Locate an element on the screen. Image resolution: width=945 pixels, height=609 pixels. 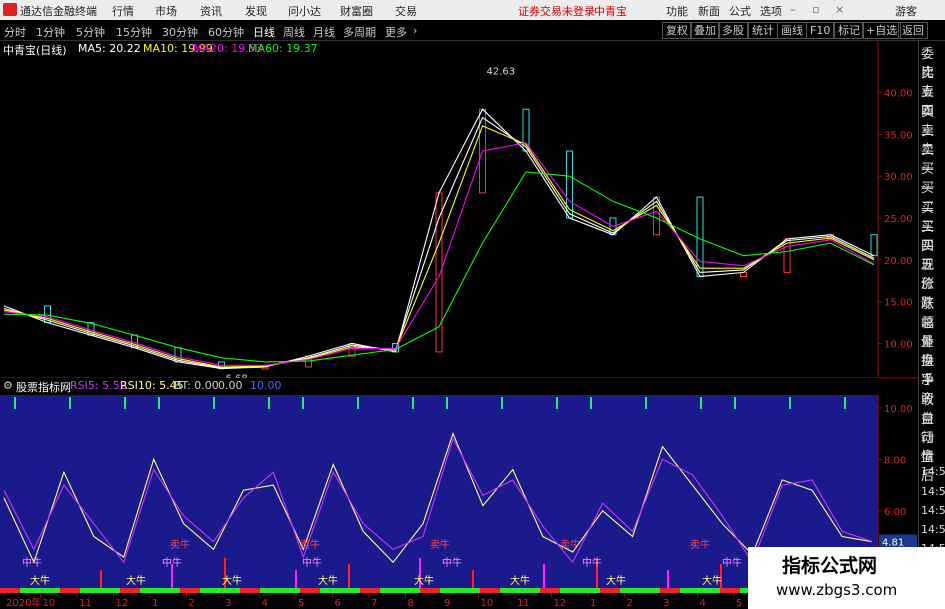
app-logo-icon is located at coordinates (10, 9).